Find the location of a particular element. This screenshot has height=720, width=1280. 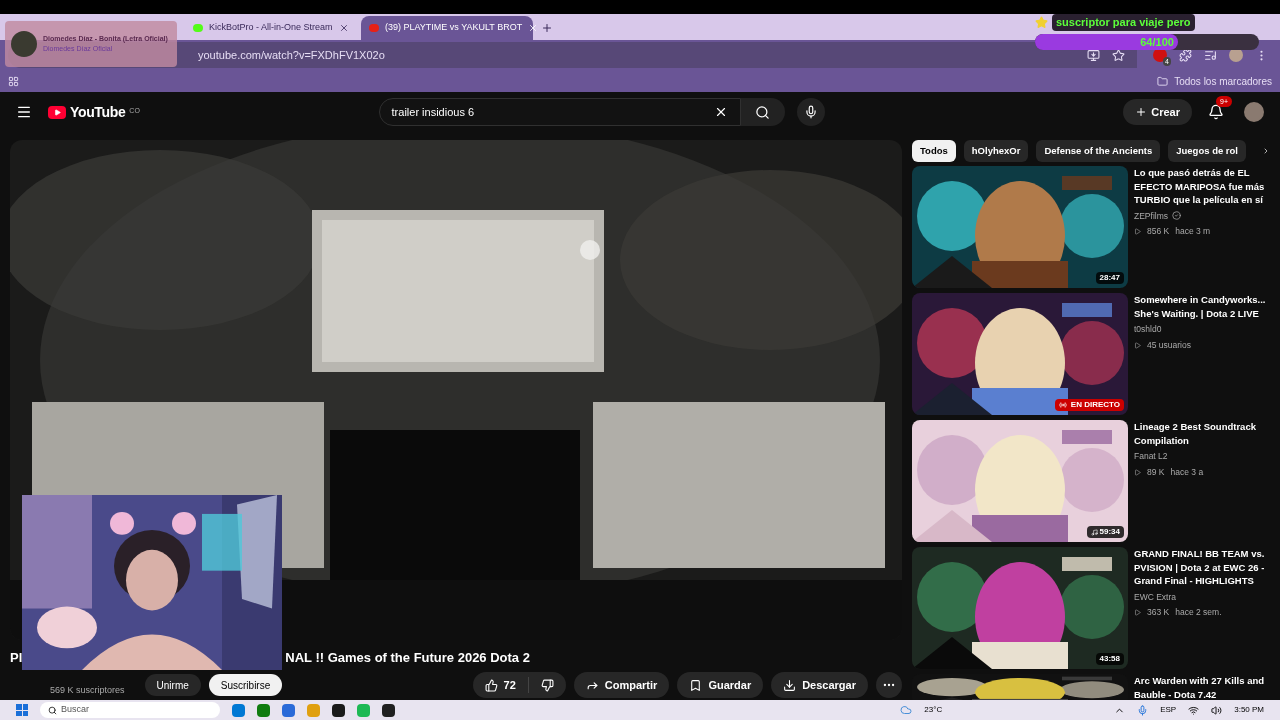

channel-name: t0shld0 is located at coordinates (1148, 329).